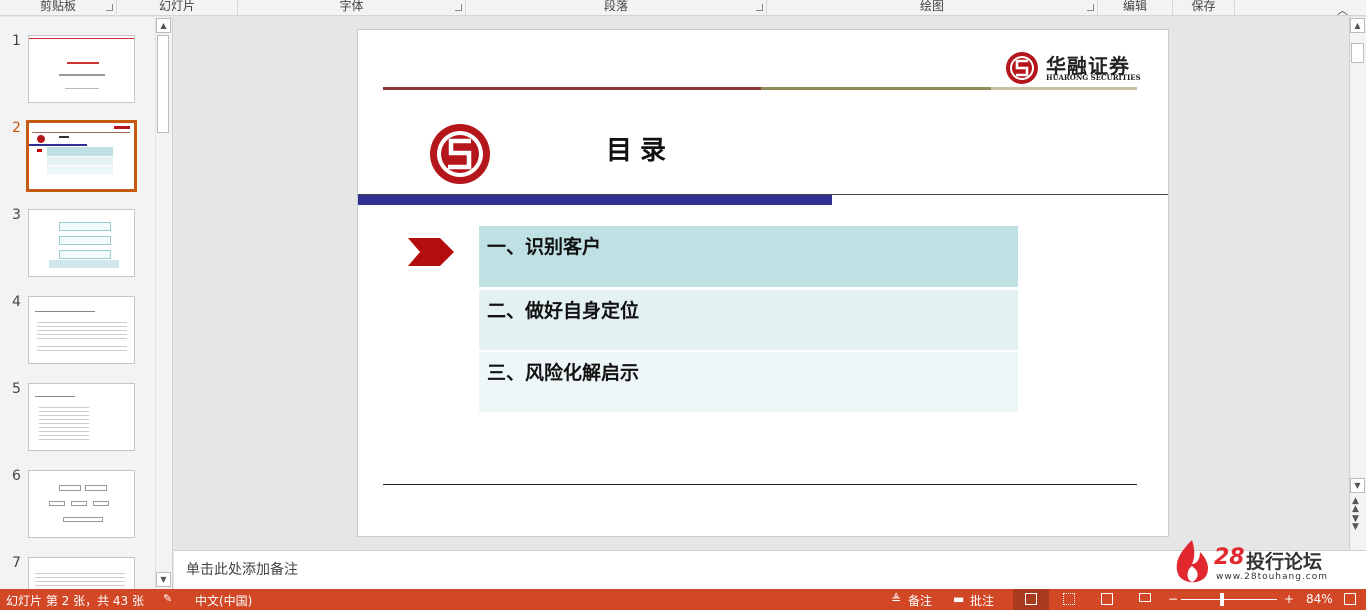  I want to click on toc-item-label: 二、做好自身定位, so click(563, 311).